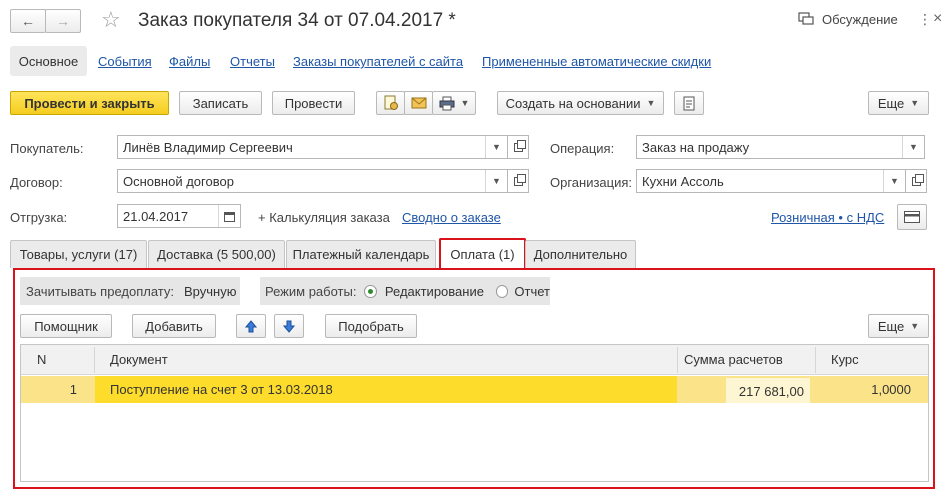 This screenshot has width=950, height=501. I want to click on close-icon: ×, so click(937, 19).